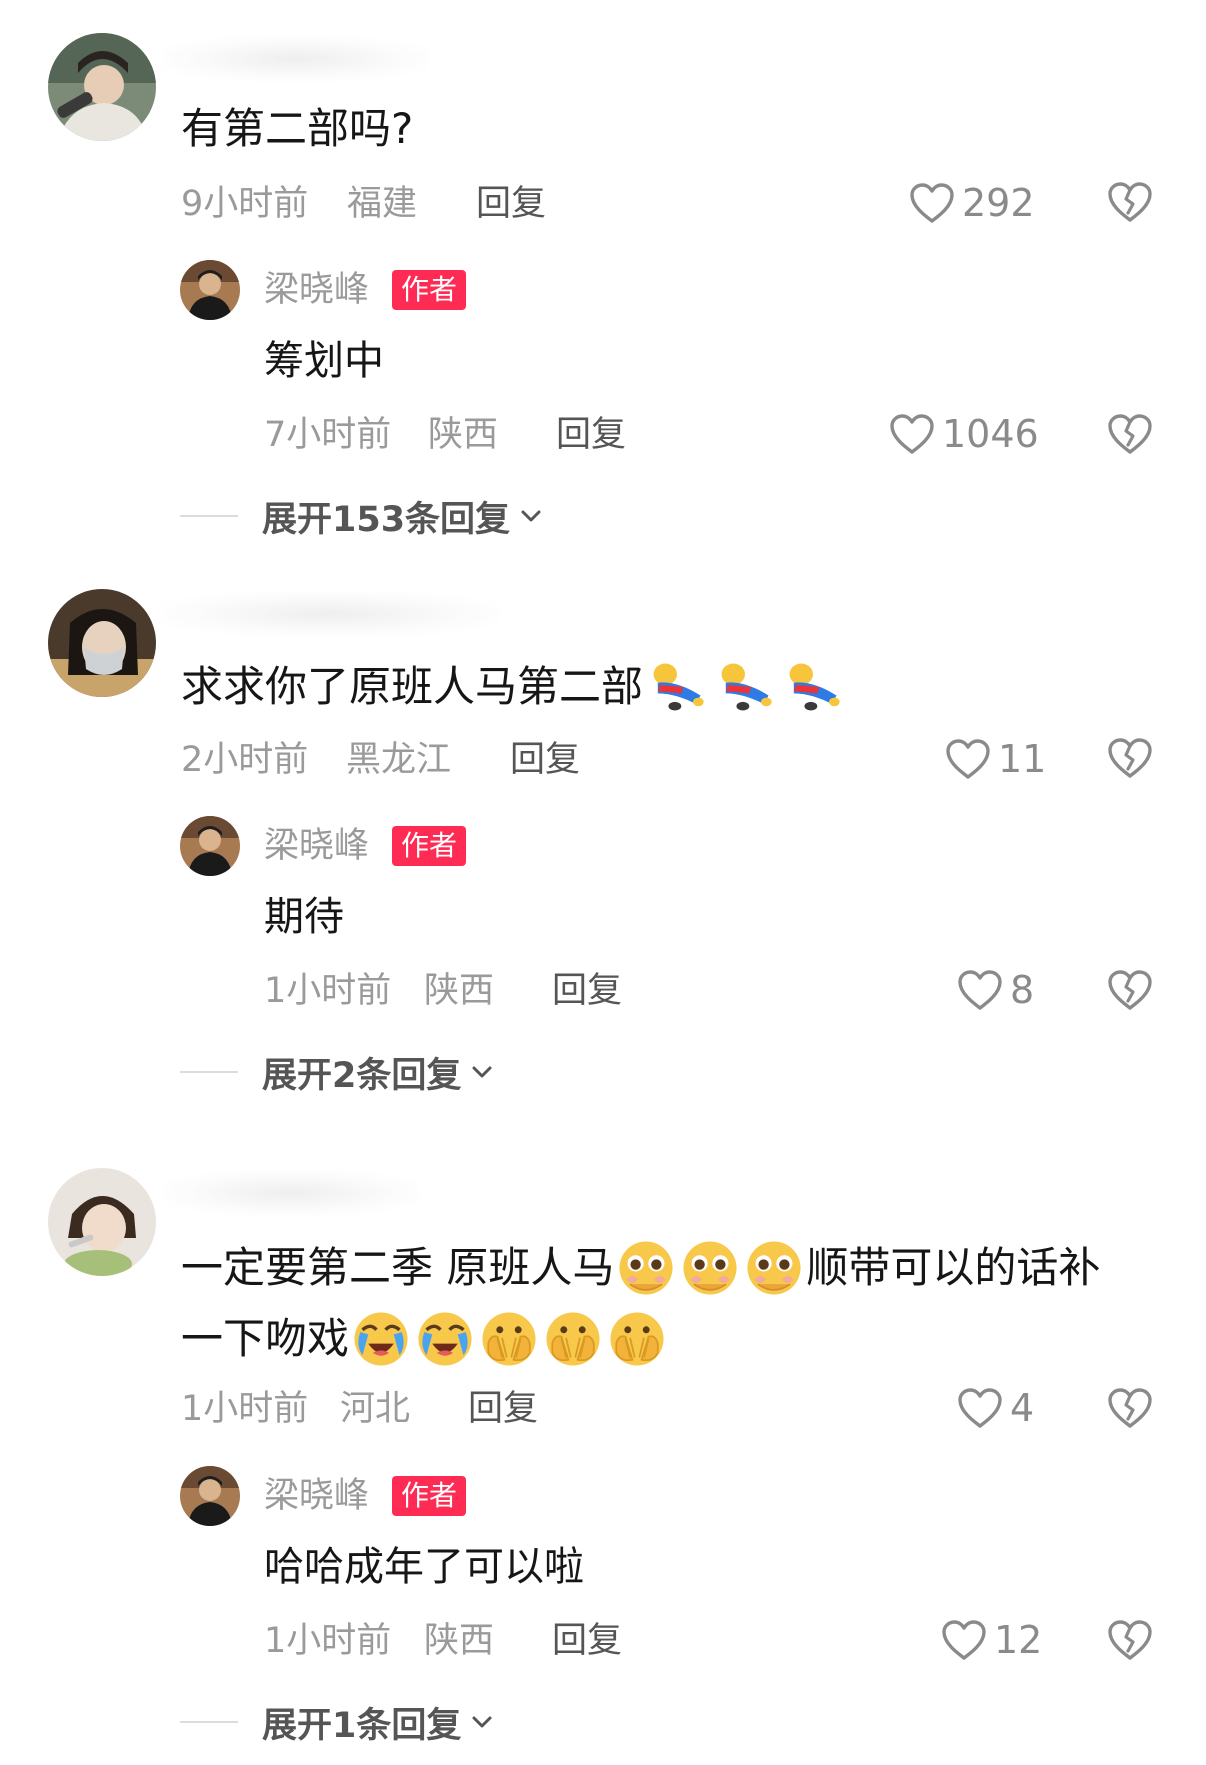 The image size is (1206, 1765). I want to click on reply-time: 7小时前, so click(328, 435).